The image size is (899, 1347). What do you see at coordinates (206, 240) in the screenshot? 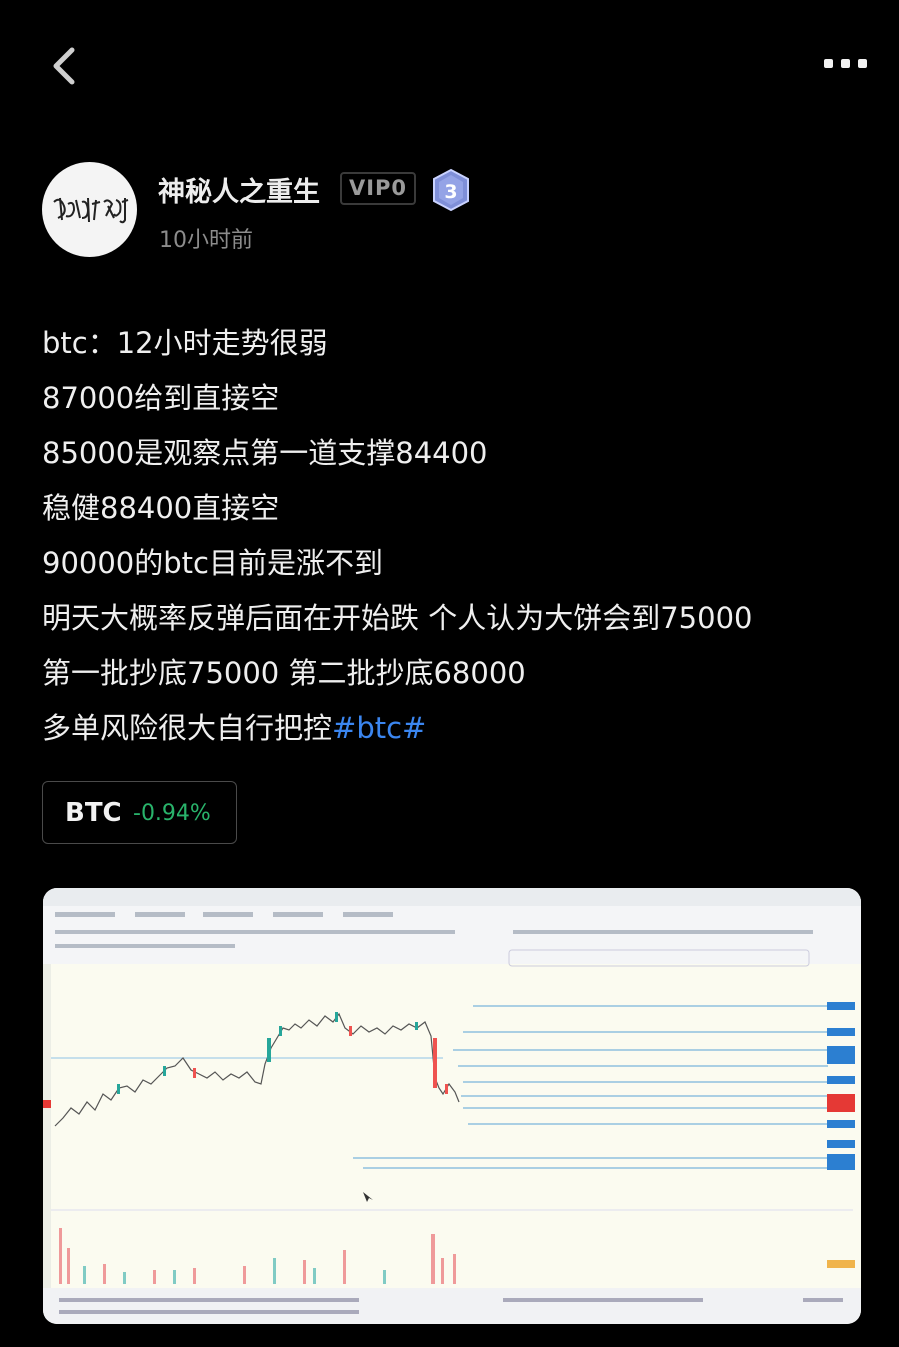
I see `post-time: 10小时前` at bounding box center [206, 240].